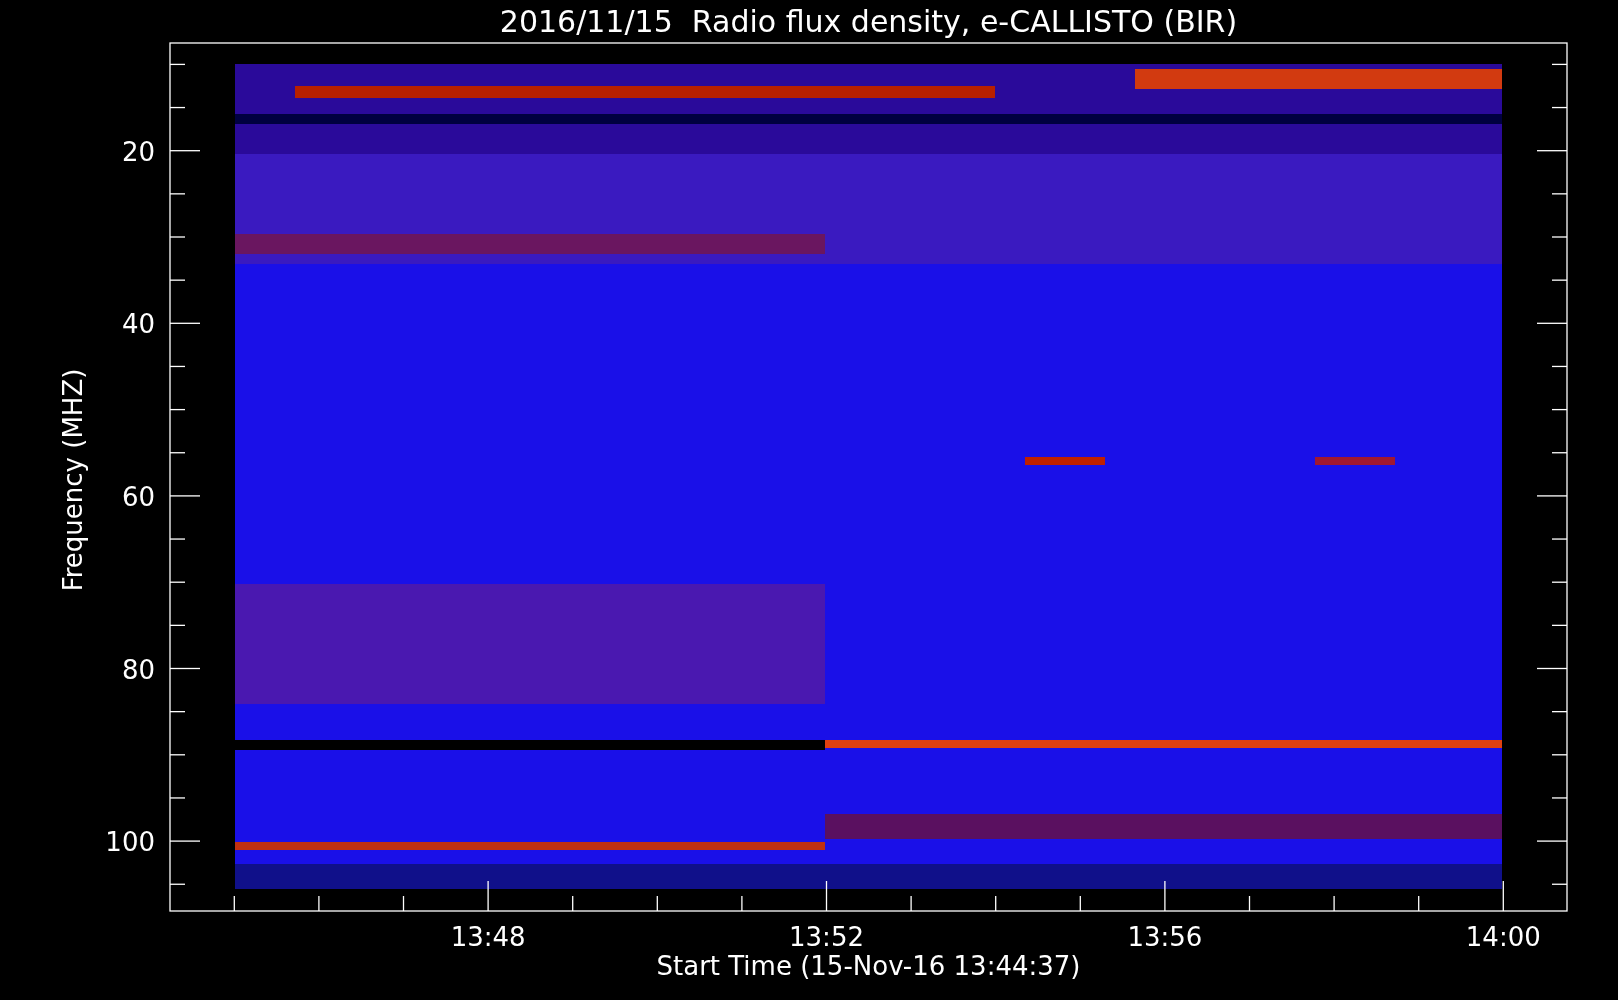  I want to click on tick-label: 13:52, so click(826, 937).